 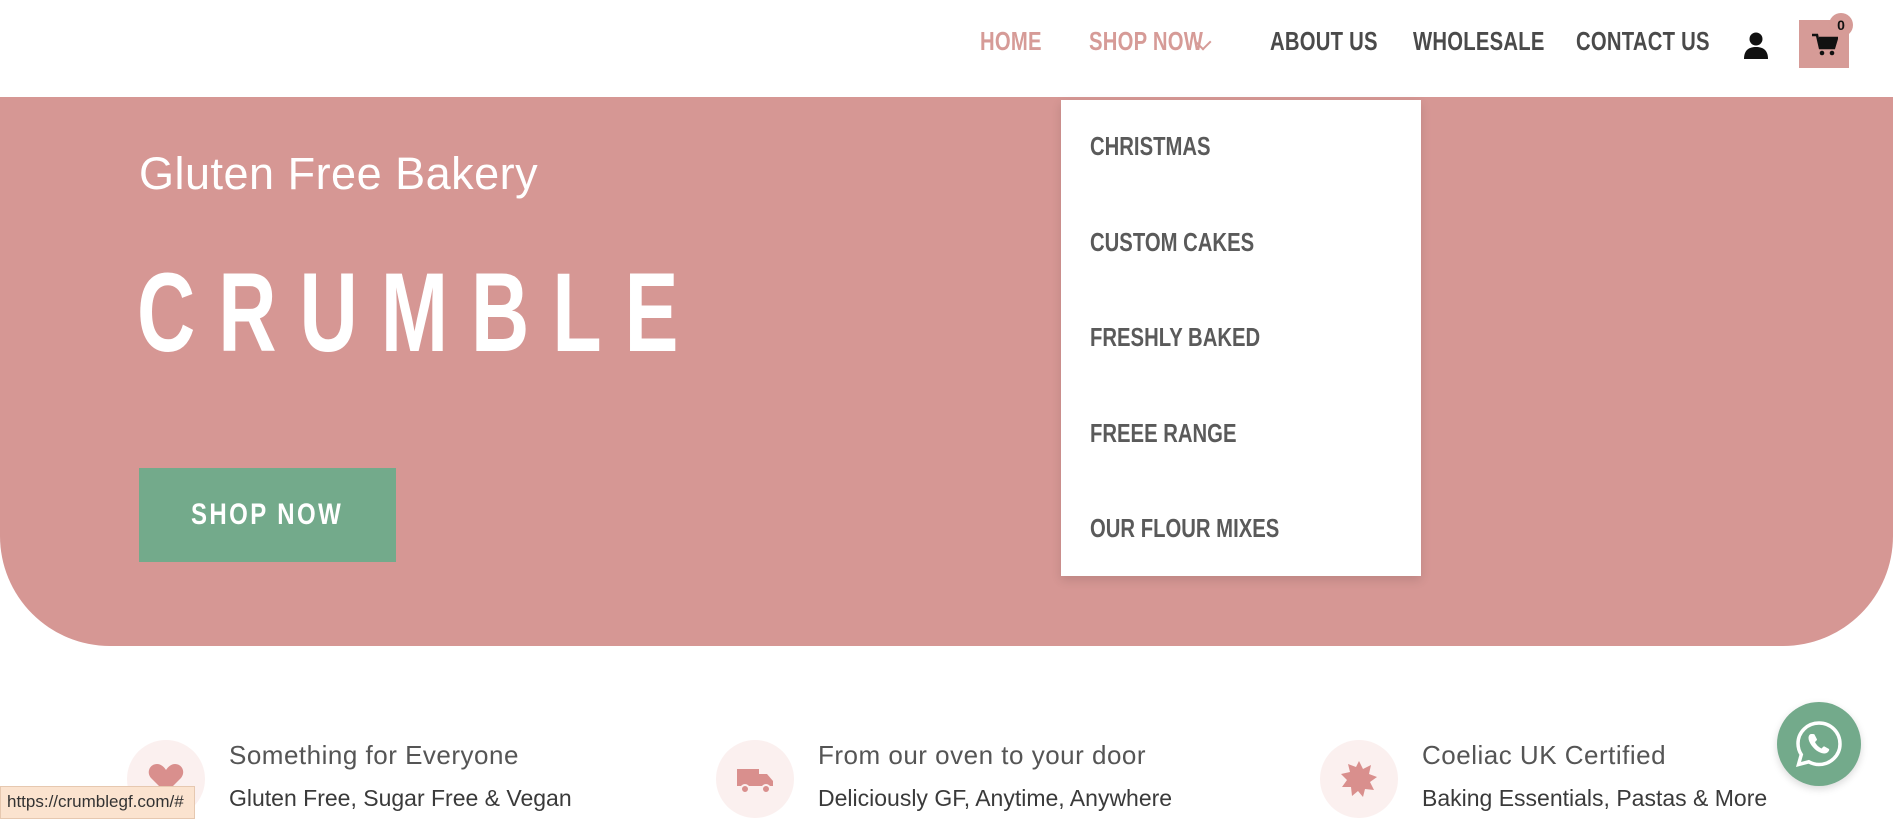 What do you see at coordinates (1825, 44) in the screenshot?
I see `cart-icon` at bounding box center [1825, 44].